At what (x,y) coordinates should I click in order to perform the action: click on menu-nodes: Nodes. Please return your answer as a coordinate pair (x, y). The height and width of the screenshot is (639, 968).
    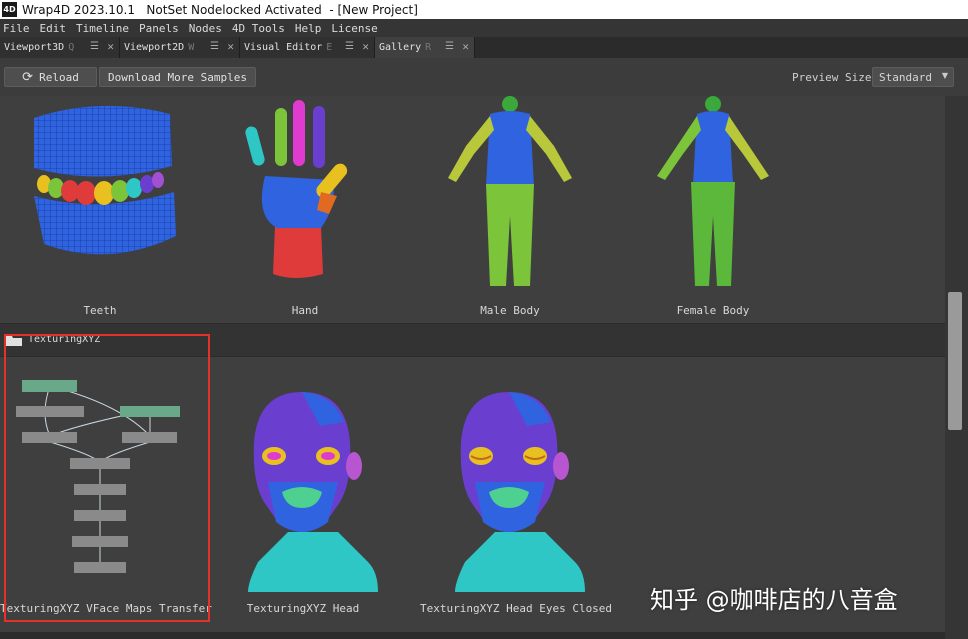
    Looking at the image, I should click on (205, 28).